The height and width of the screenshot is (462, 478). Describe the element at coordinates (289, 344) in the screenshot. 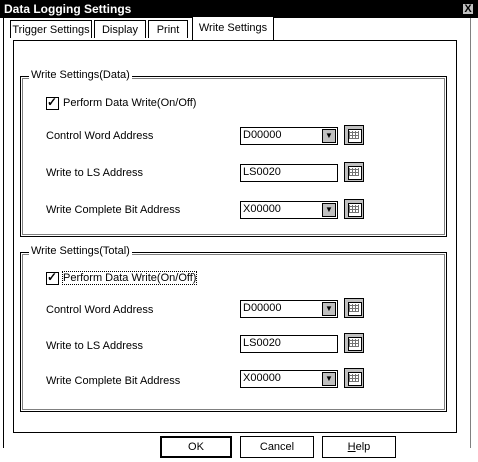

I see `total-write-ls-input: LS0020` at that location.